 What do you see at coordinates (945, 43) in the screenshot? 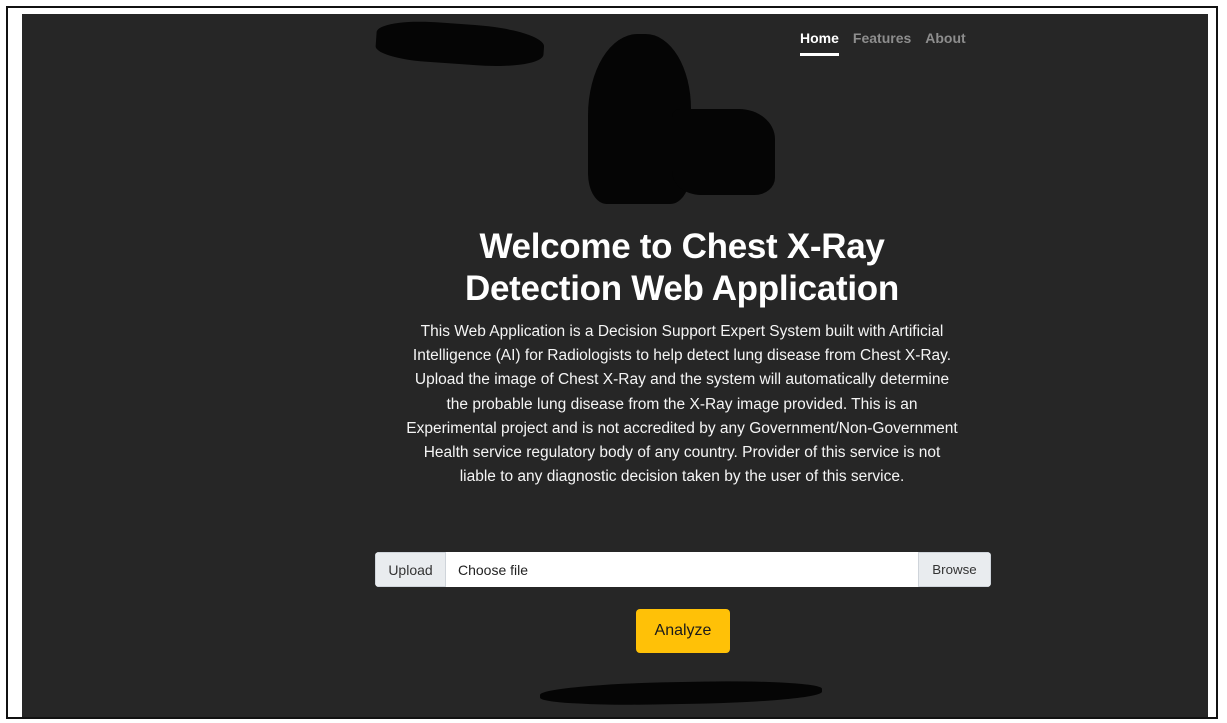
I see `nav-about-link: About` at bounding box center [945, 43].